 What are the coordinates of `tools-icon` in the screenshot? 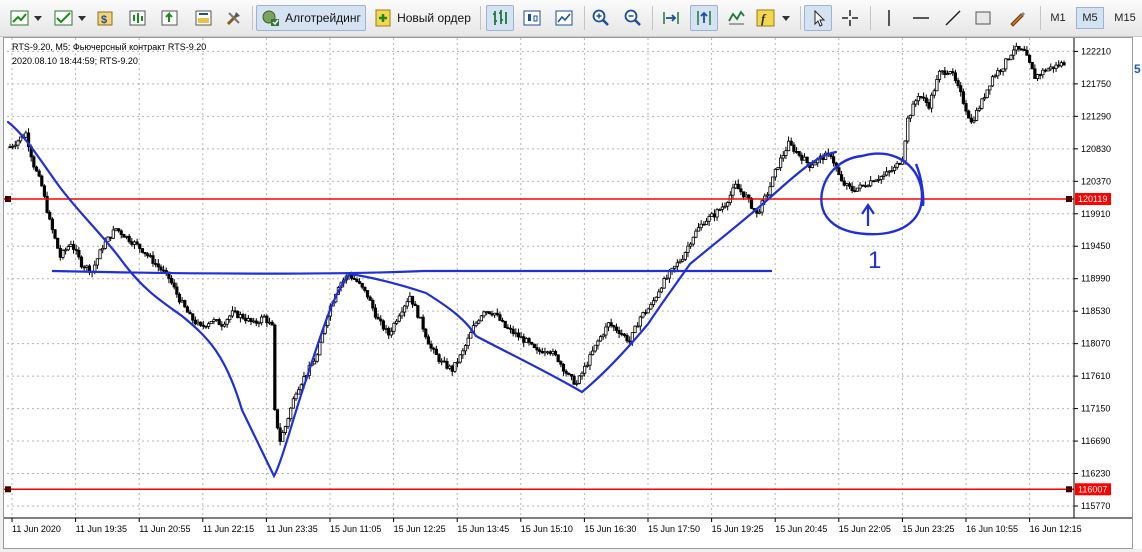 It's located at (233, 19).